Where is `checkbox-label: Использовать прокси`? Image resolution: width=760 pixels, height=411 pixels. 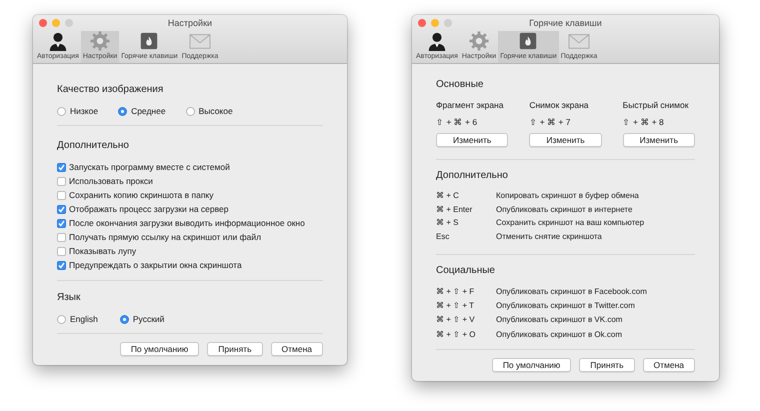 checkbox-label: Использовать прокси is located at coordinates (111, 181).